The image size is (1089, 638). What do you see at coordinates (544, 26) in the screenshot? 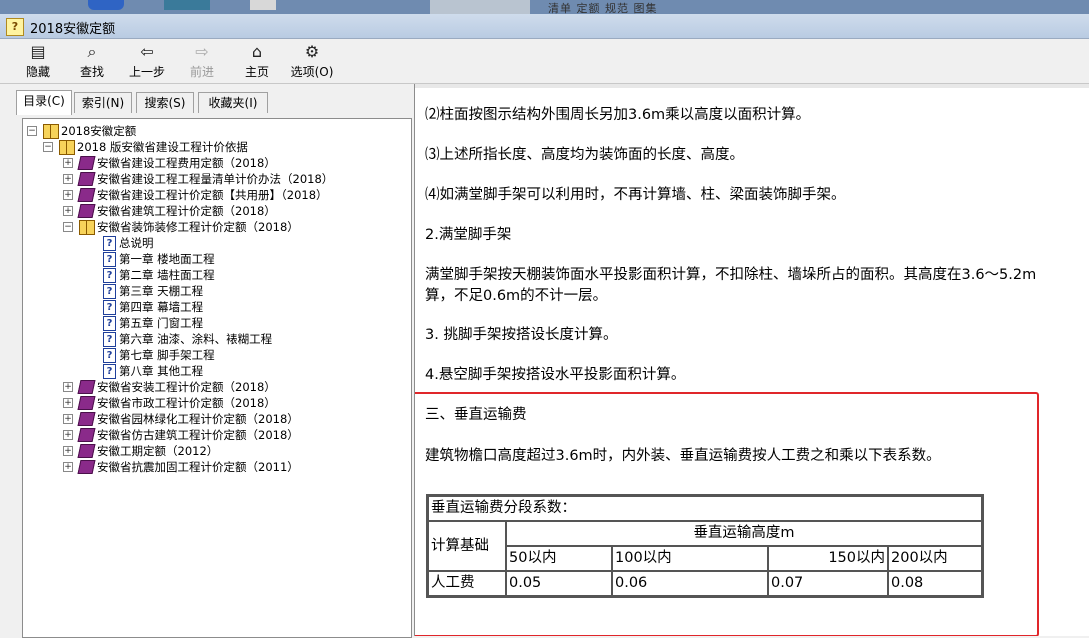
I see `title-bar: ? 2018安徽定额` at bounding box center [544, 26].